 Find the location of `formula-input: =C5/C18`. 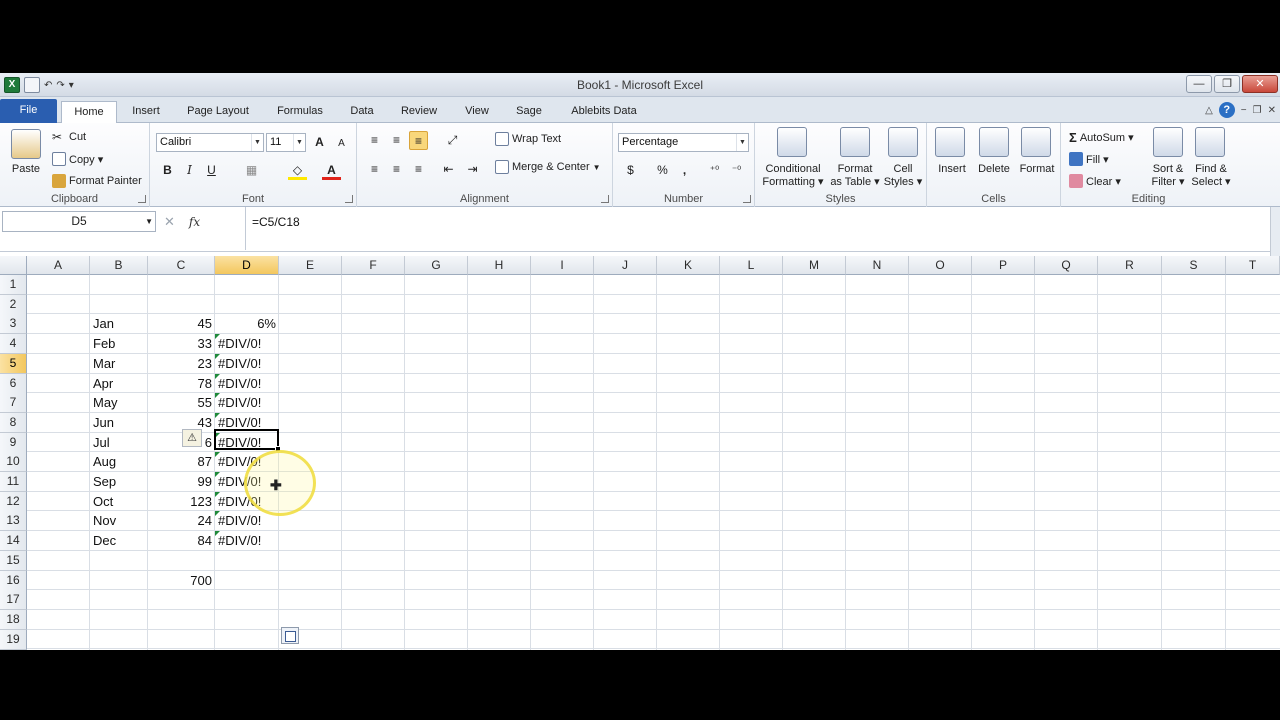

formula-input: =C5/C18 is located at coordinates (757, 228).